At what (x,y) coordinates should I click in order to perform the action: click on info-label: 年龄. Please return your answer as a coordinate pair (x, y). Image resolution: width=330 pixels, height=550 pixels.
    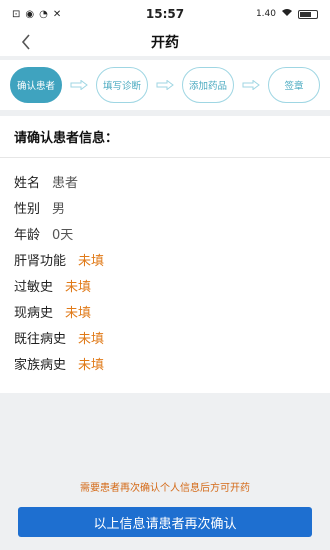
    Looking at the image, I should click on (27, 235).